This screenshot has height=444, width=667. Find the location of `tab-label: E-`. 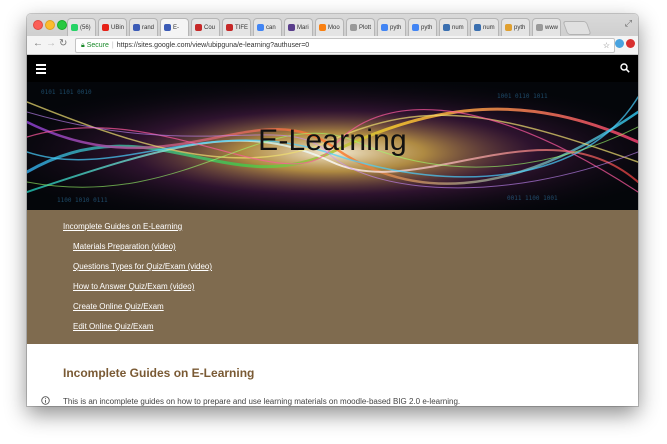

tab-label: E- is located at coordinates (176, 27).